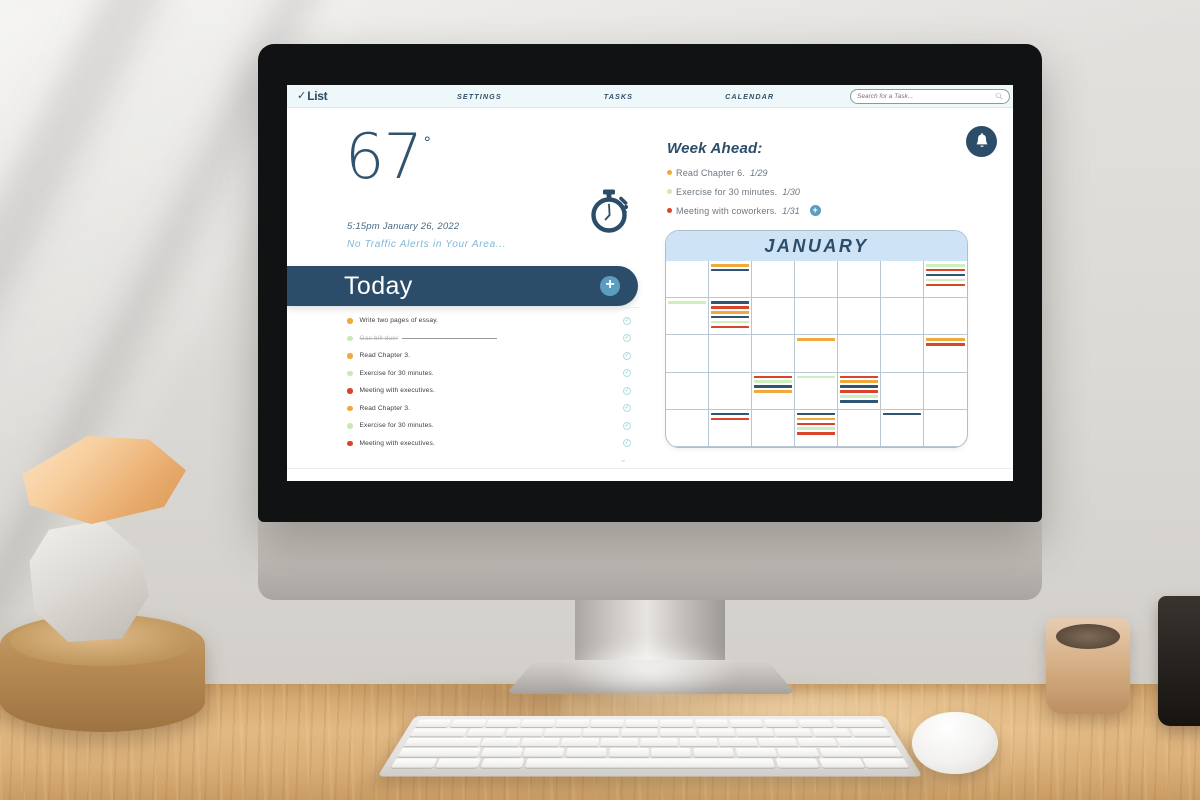 The image size is (1200, 800). What do you see at coordinates (797, 210) in the screenshot?
I see `week-ahead-item: Meeting with coworkers. 1/31 +` at bounding box center [797, 210].